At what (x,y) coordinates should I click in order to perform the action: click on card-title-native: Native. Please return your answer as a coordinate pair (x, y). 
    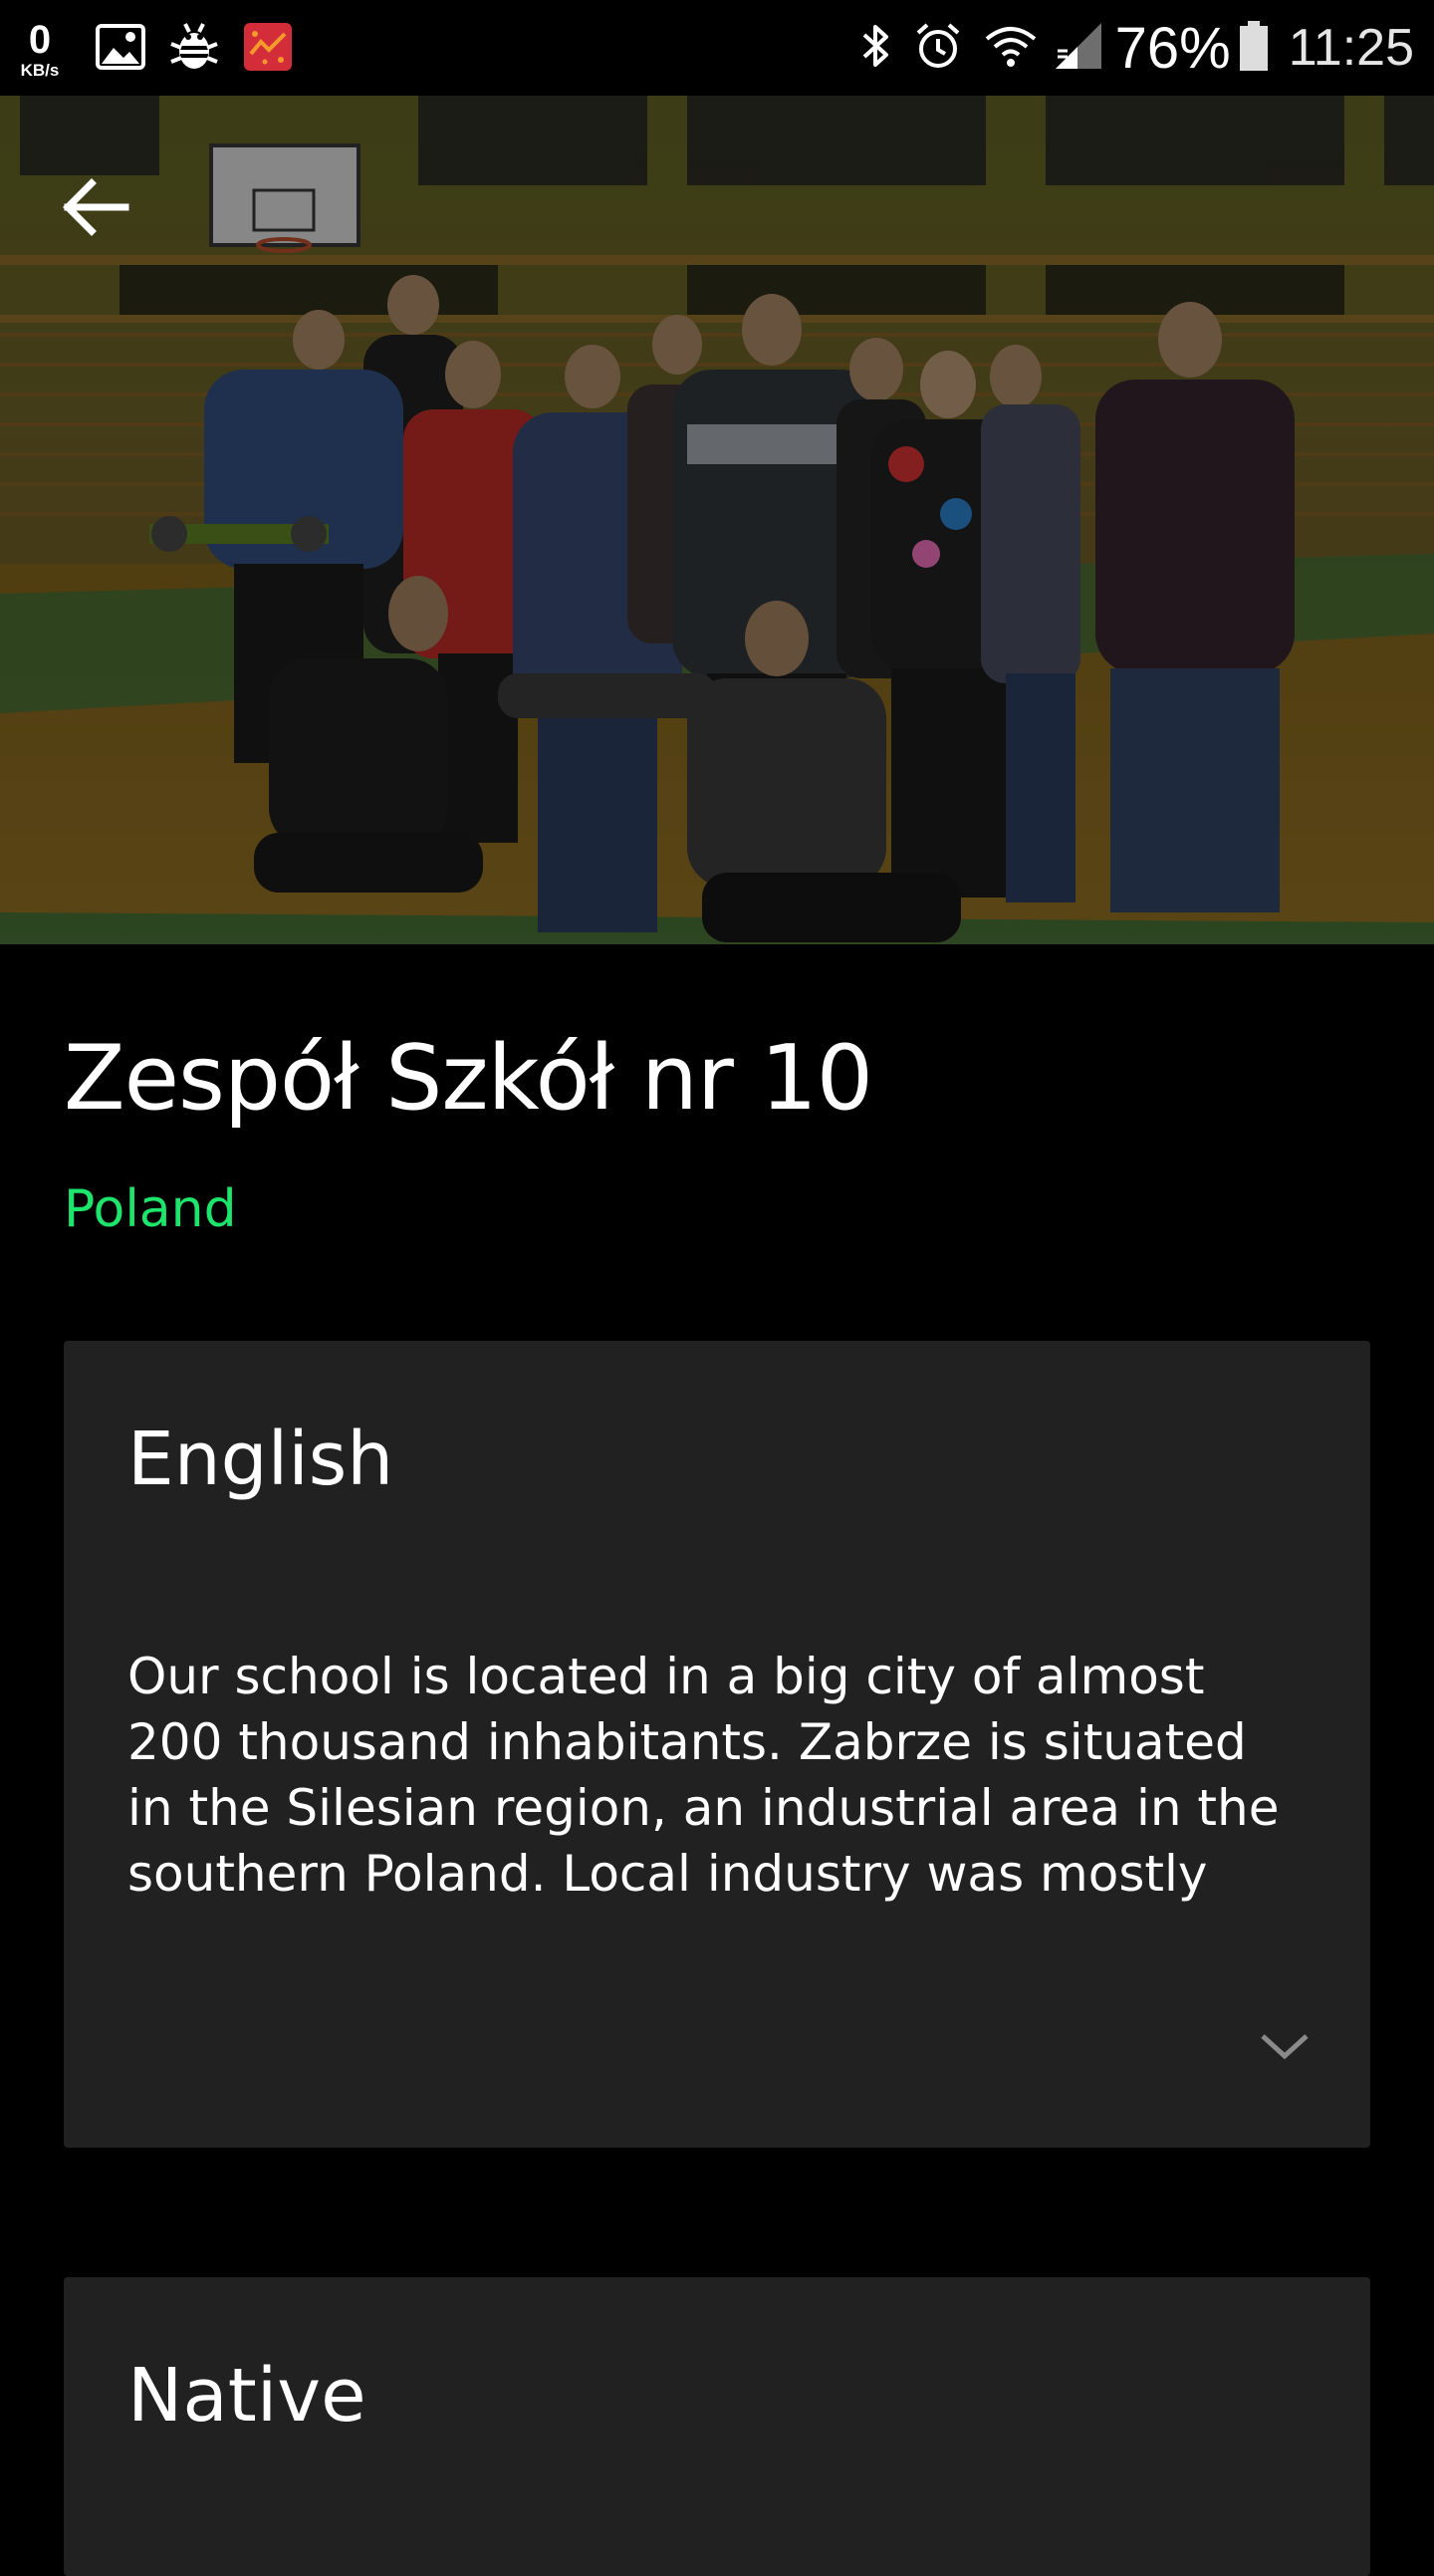
    Looking at the image, I should click on (246, 2396).